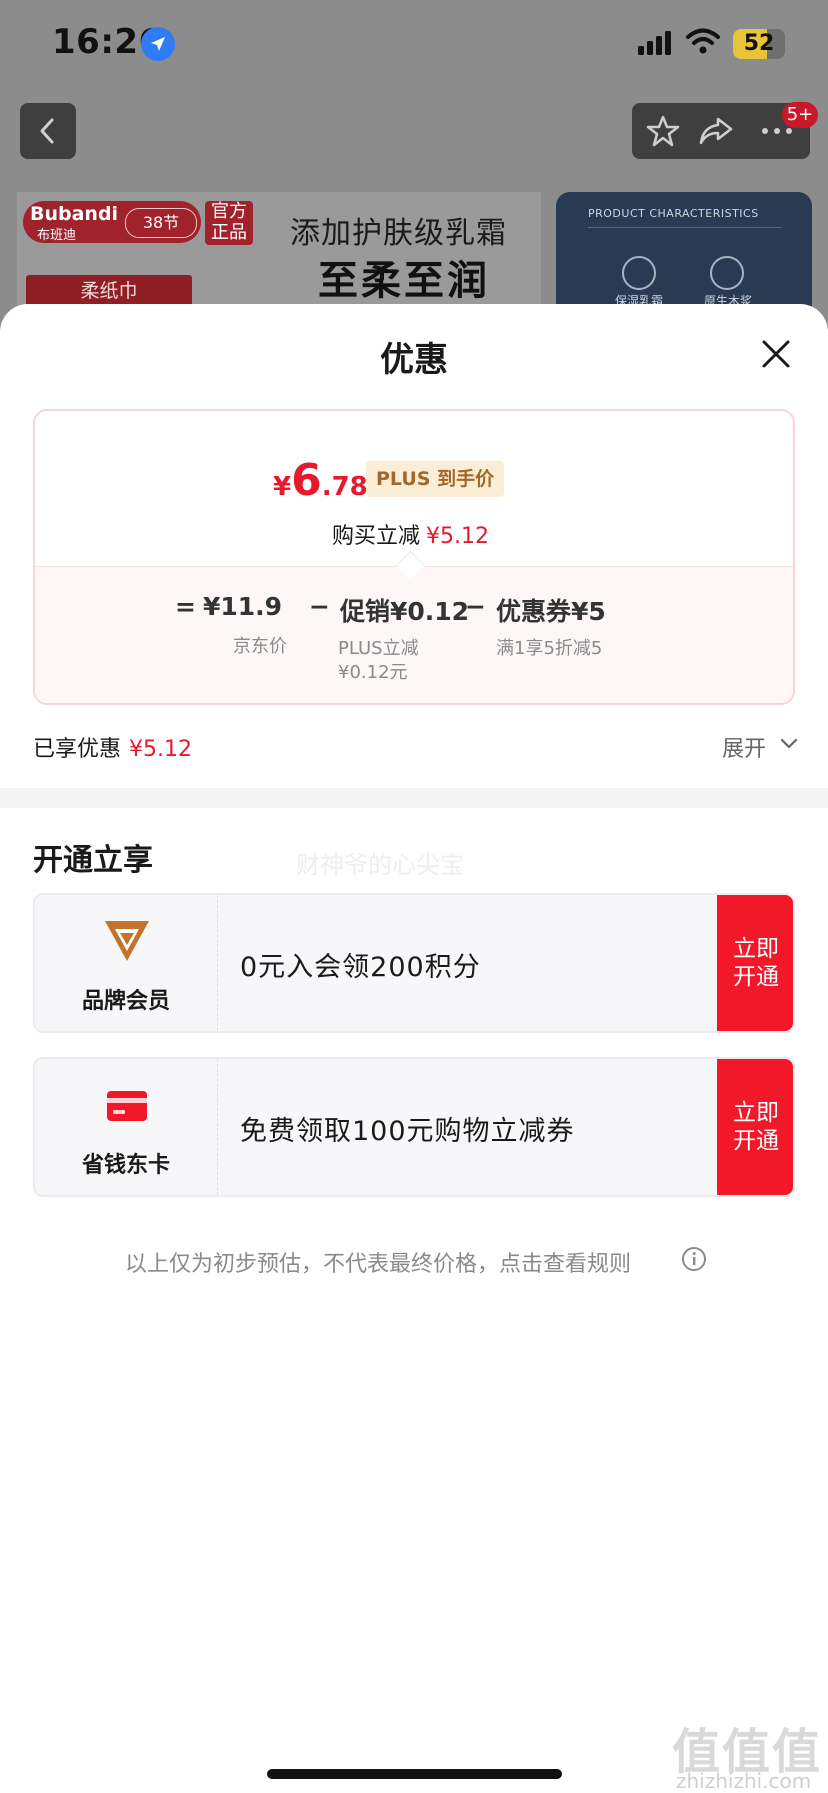 The height and width of the screenshot is (1793, 828). I want to click on brand-name: Bubandi, so click(74, 214).